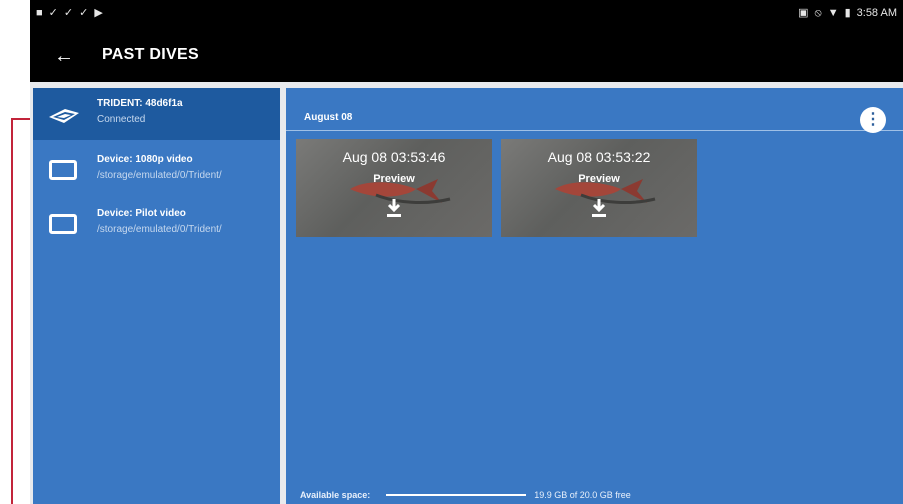  I want to click on sidebar-item-trident: TRIDENT: 48d6f1a Connected, so click(156, 114).